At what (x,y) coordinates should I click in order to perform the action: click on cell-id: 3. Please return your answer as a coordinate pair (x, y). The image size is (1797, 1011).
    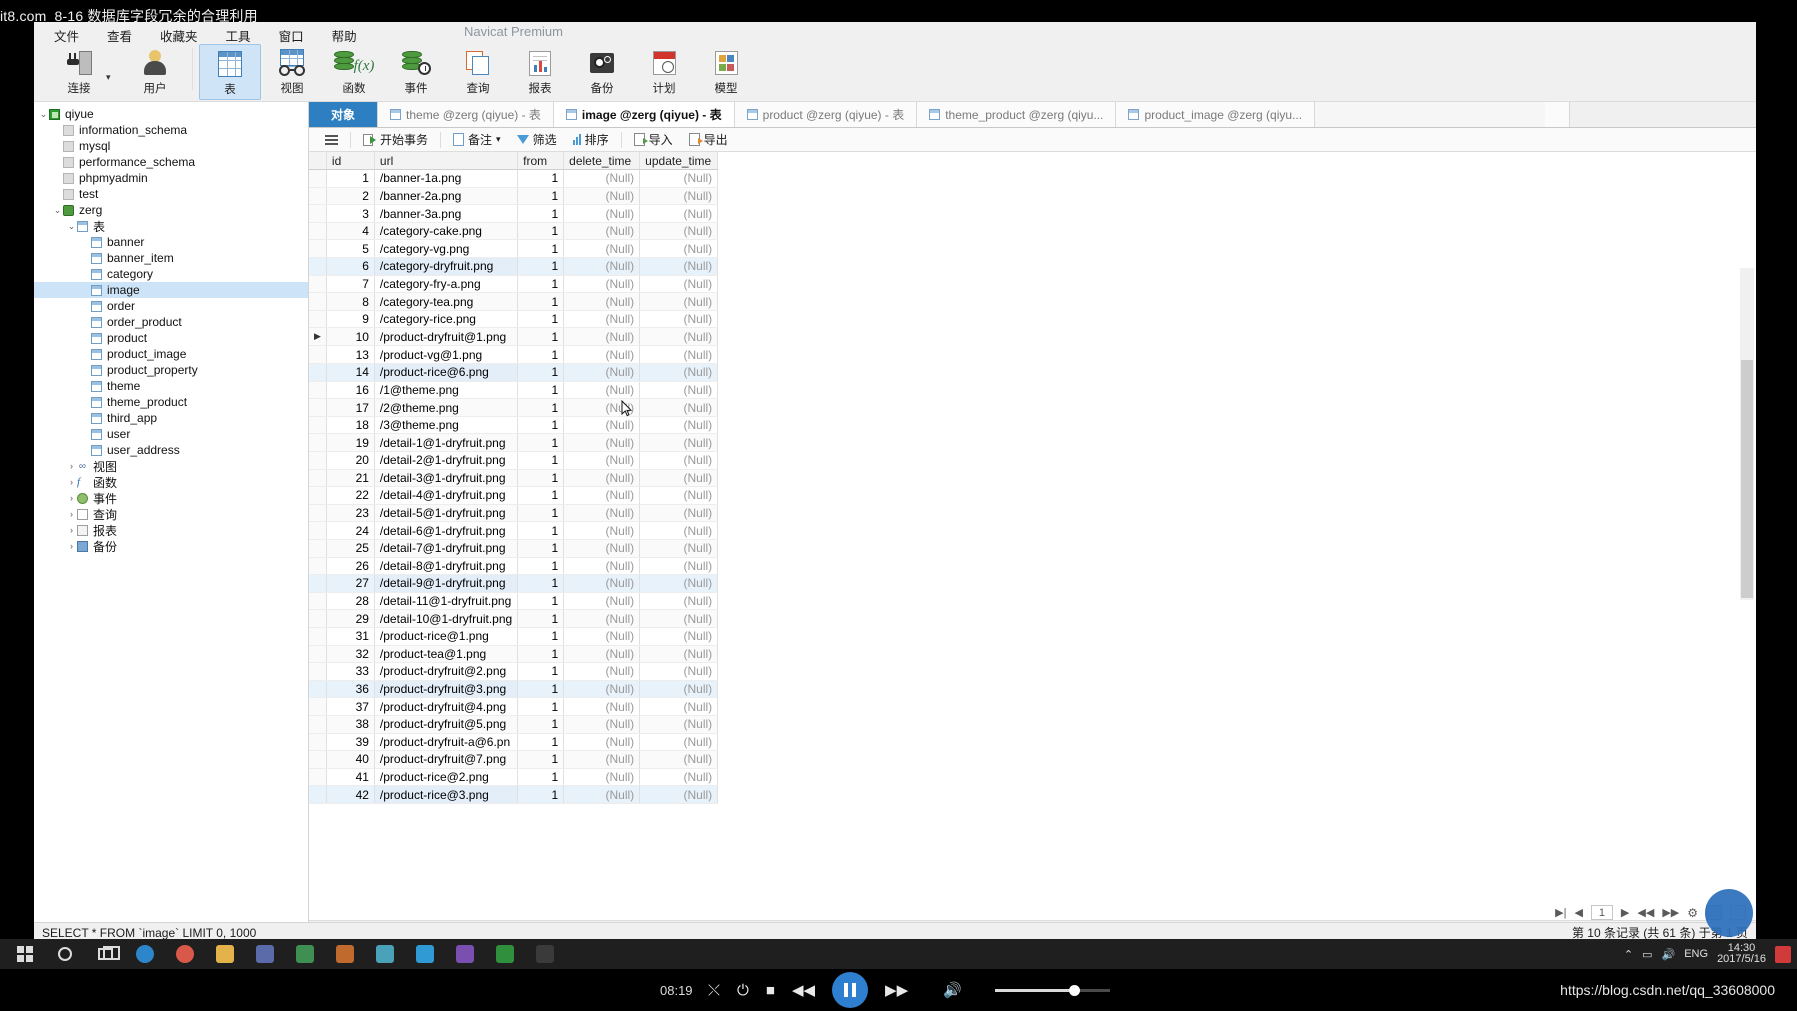
    Looking at the image, I should click on (350, 213).